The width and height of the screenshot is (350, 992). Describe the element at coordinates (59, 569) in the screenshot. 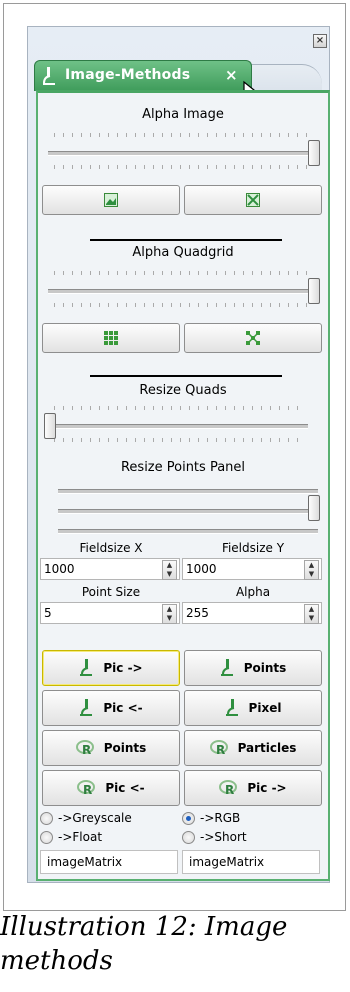

I see `fieldsize-x-value: 1000` at that location.